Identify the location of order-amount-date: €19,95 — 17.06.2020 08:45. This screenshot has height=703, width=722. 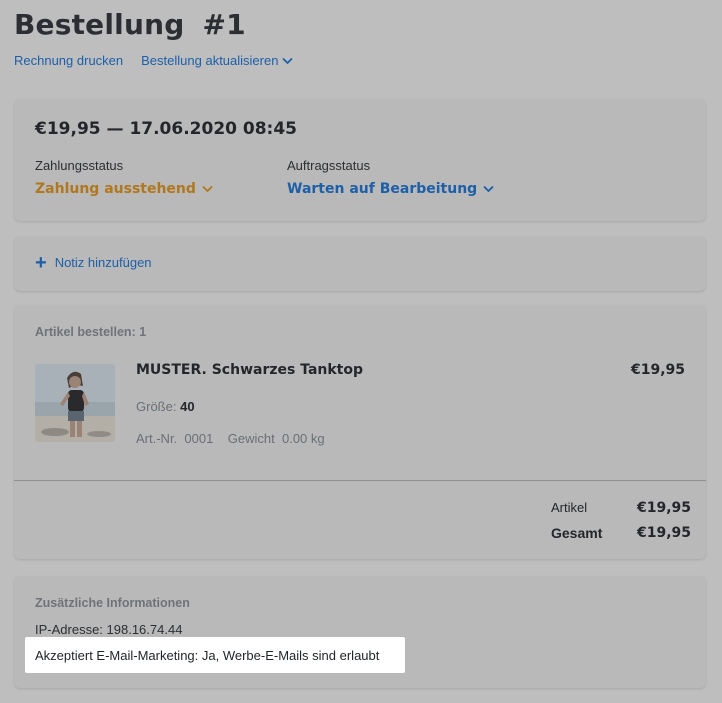
(166, 129).